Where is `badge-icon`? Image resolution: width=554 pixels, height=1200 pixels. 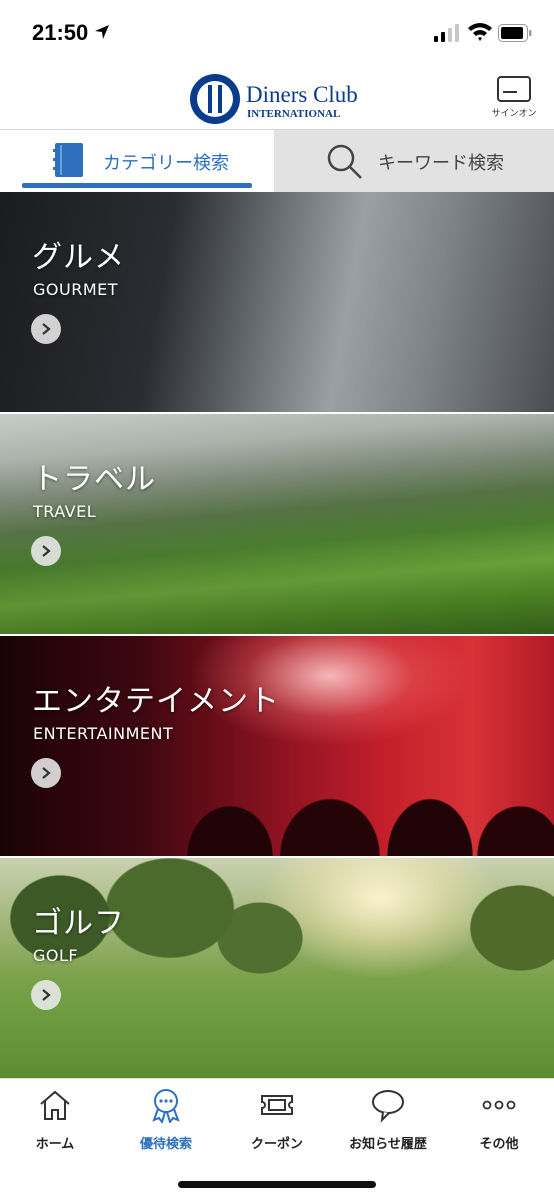 badge-icon is located at coordinates (166, 1106).